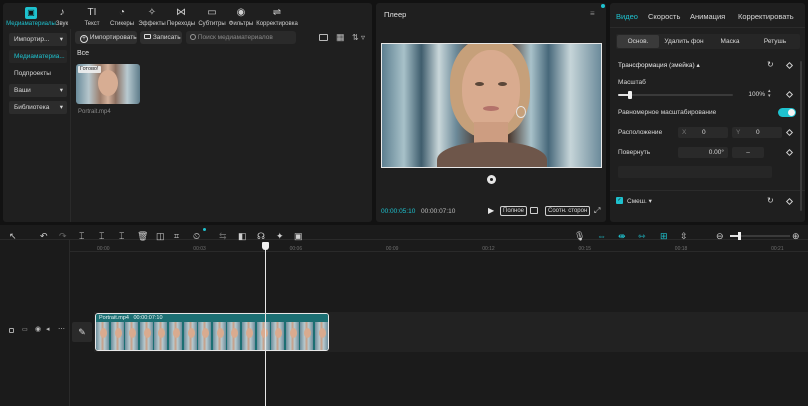  I want to click on track-visibility-icon: ◉, so click(38, 329).